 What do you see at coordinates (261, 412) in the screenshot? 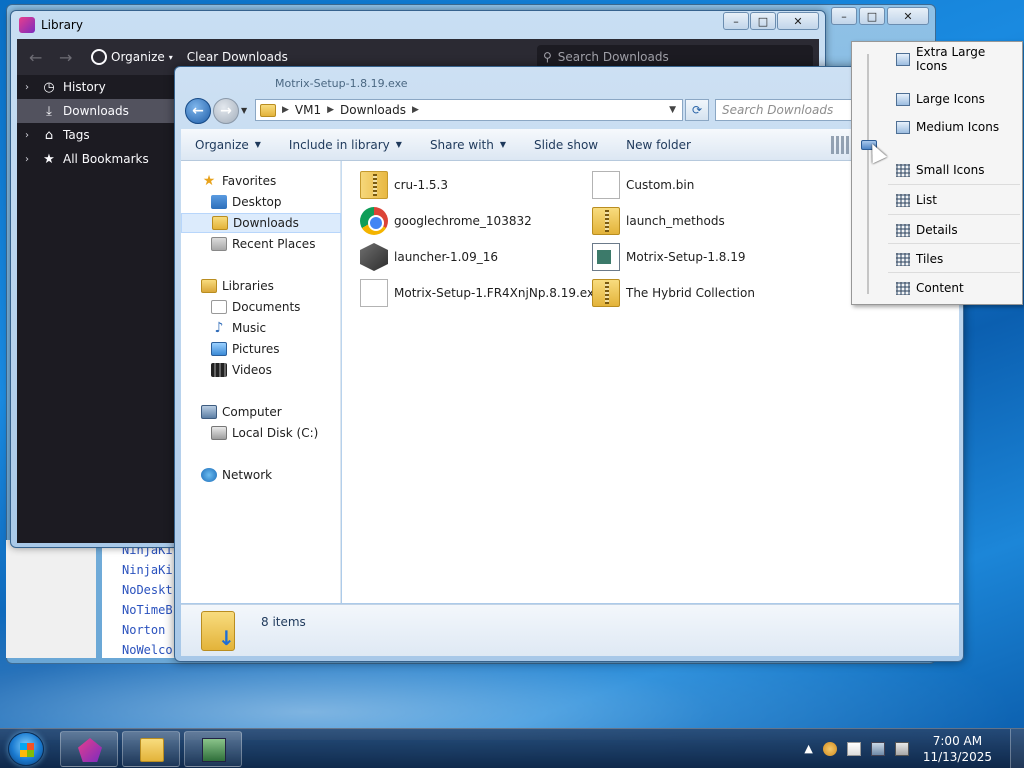
I see `nav-computer: Computer` at bounding box center [261, 412].